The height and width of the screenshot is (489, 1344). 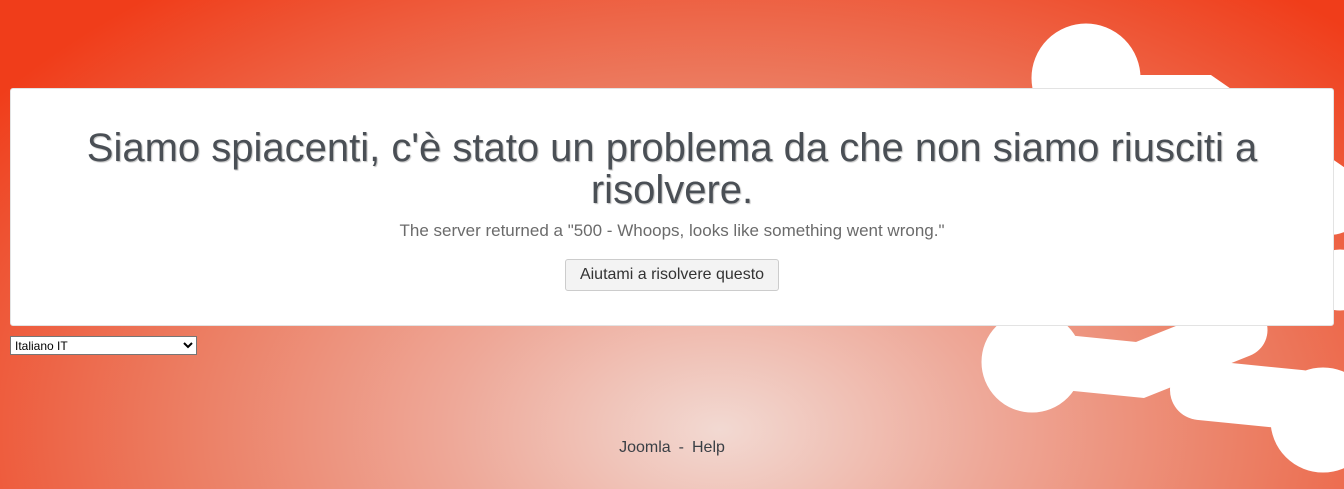 What do you see at coordinates (103, 345) in the screenshot?
I see `language-select: Italiano IT` at bounding box center [103, 345].